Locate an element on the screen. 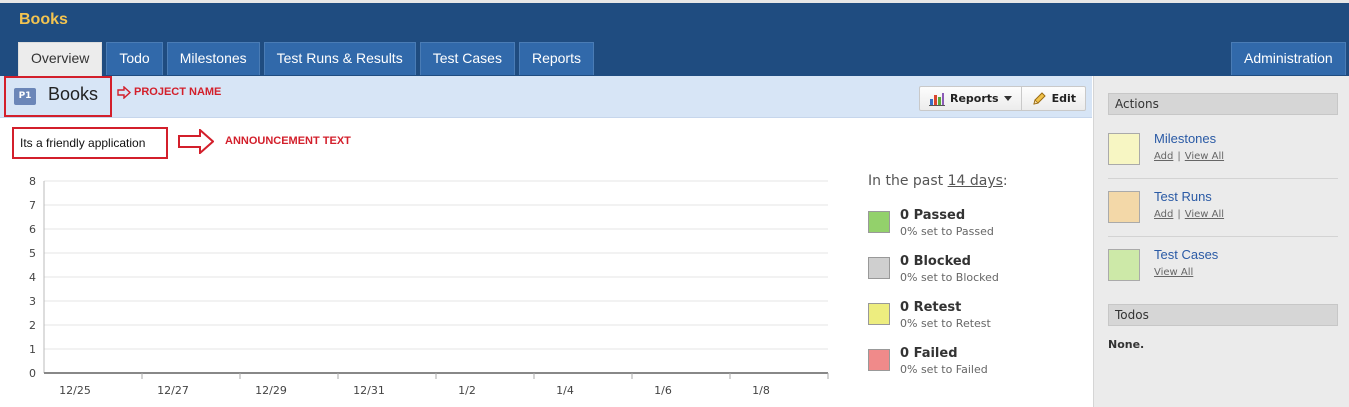 Image resolution: width=1349 pixels, height=407 pixels. legend-heading: In the past 14 days: is located at coordinates (938, 181).